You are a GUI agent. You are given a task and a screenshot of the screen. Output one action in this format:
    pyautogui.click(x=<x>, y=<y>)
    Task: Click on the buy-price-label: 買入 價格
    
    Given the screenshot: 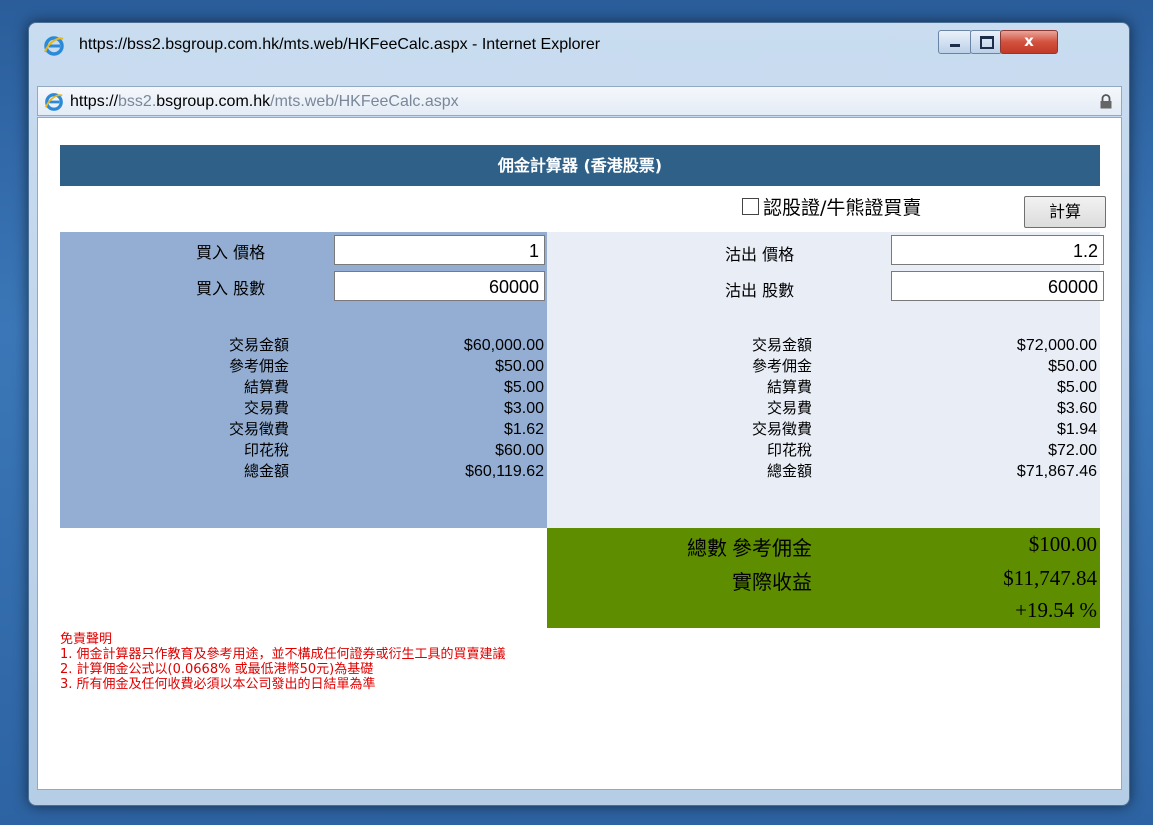 What is the action you would take?
    pyautogui.click(x=231, y=252)
    